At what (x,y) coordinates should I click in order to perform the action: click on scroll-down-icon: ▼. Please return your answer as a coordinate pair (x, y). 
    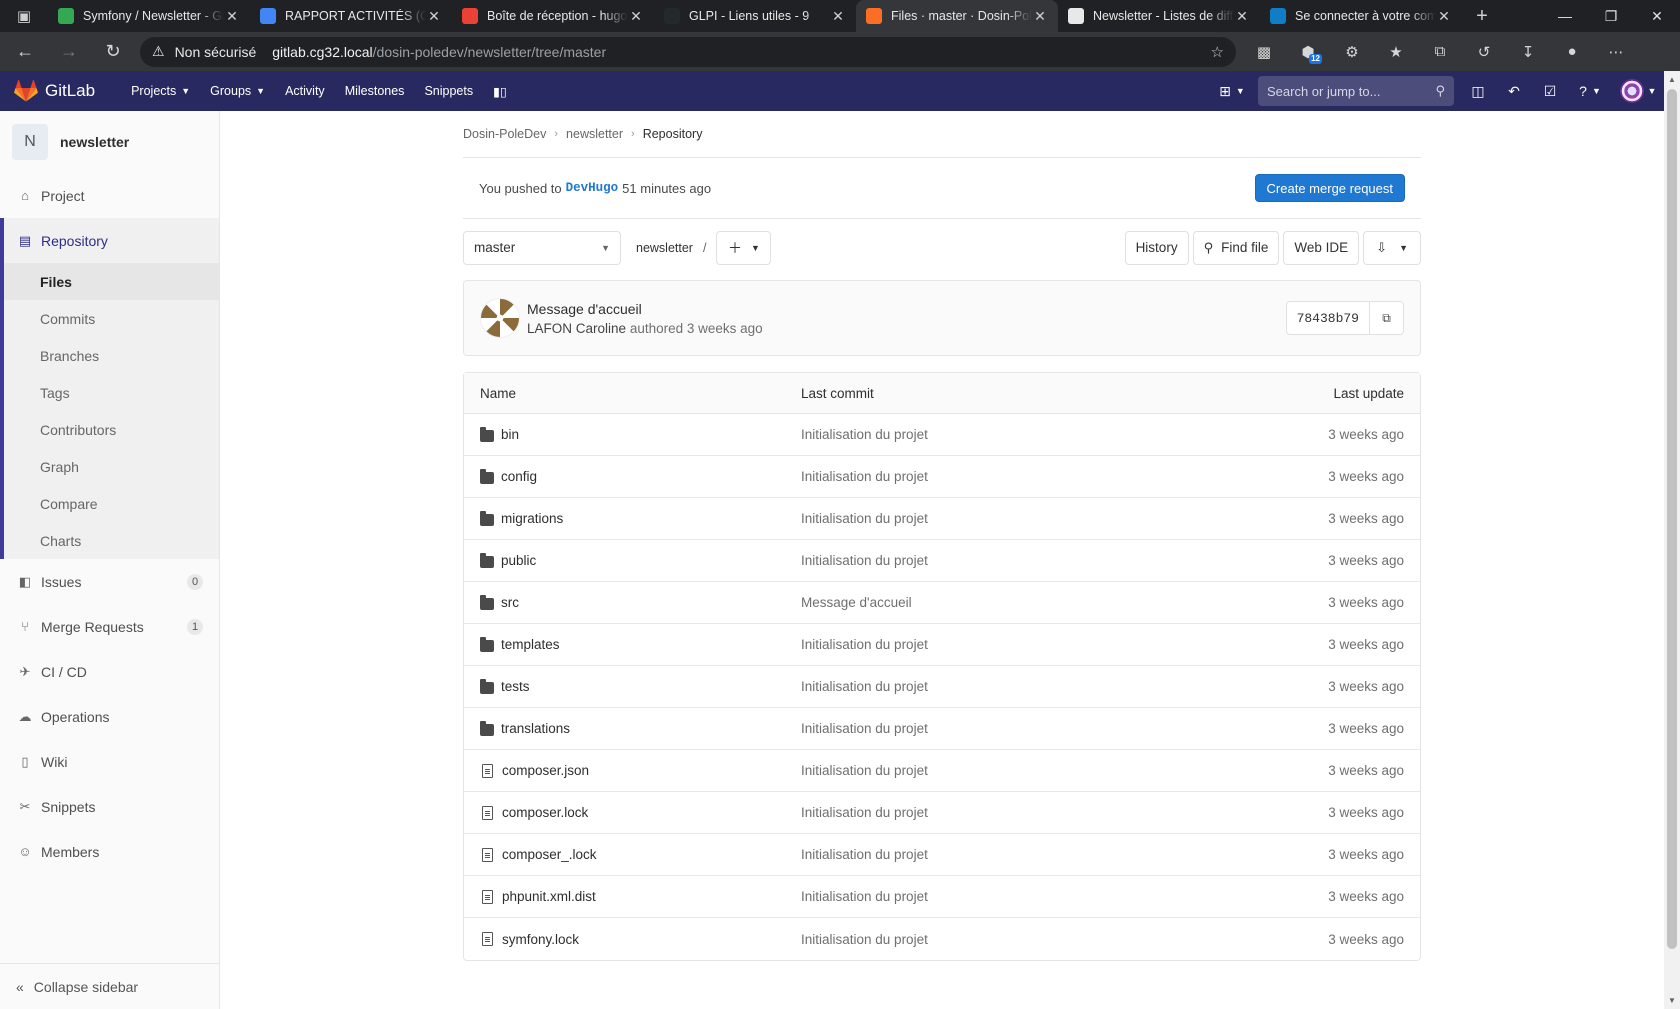
    Looking at the image, I should click on (1672, 1000).